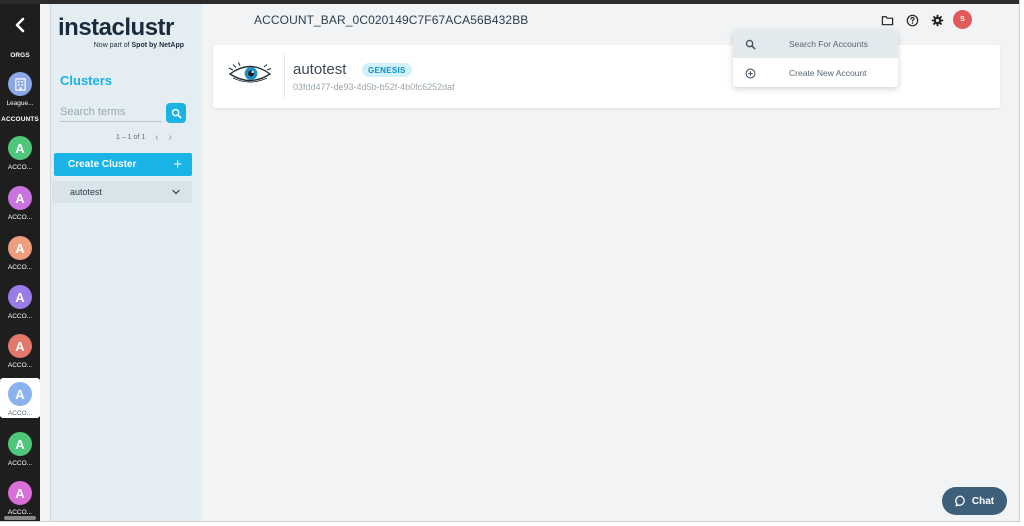 This screenshot has height=526, width=1024. What do you see at coordinates (112, 45) in the screenshot?
I see `logo-tagline-prefix: Now part of` at bounding box center [112, 45].